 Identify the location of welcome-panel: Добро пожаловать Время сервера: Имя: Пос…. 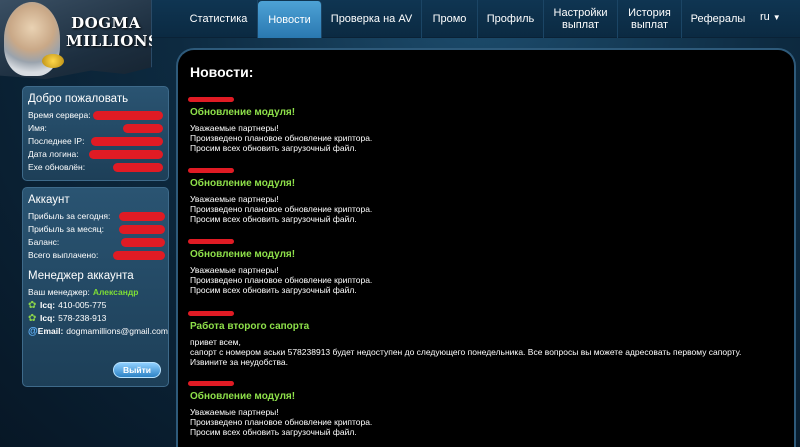
(95, 133).